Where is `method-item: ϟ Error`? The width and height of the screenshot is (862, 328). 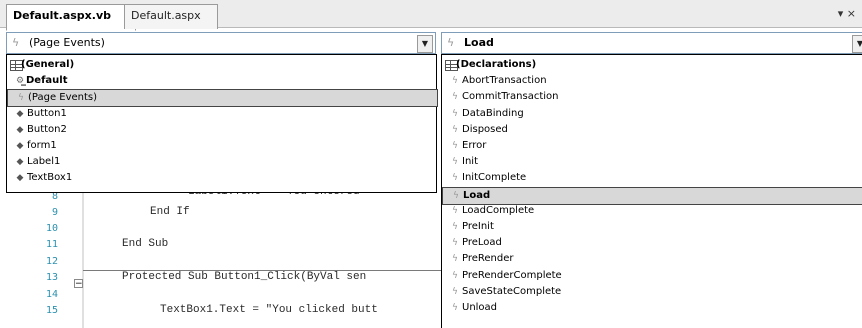
method-item: ϟ Error is located at coordinates (652, 146).